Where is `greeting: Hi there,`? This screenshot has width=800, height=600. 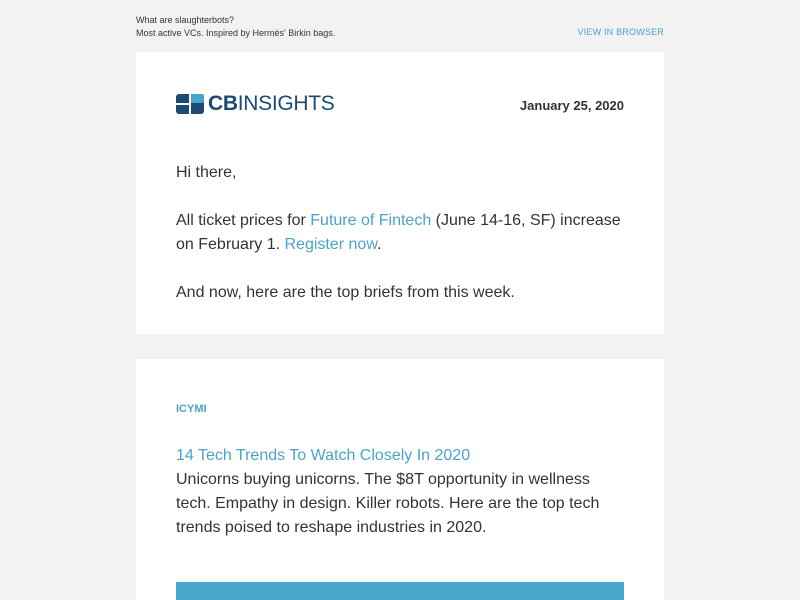 greeting: Hi there, is located at coordinates (206, 172).